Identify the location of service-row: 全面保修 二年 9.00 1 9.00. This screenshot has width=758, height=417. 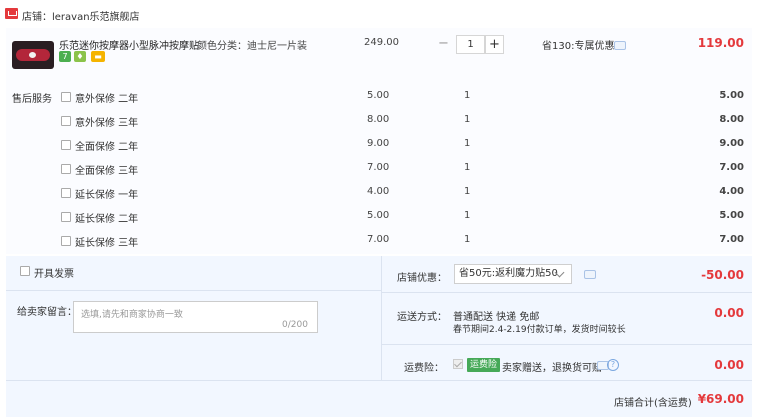
(379, 144).